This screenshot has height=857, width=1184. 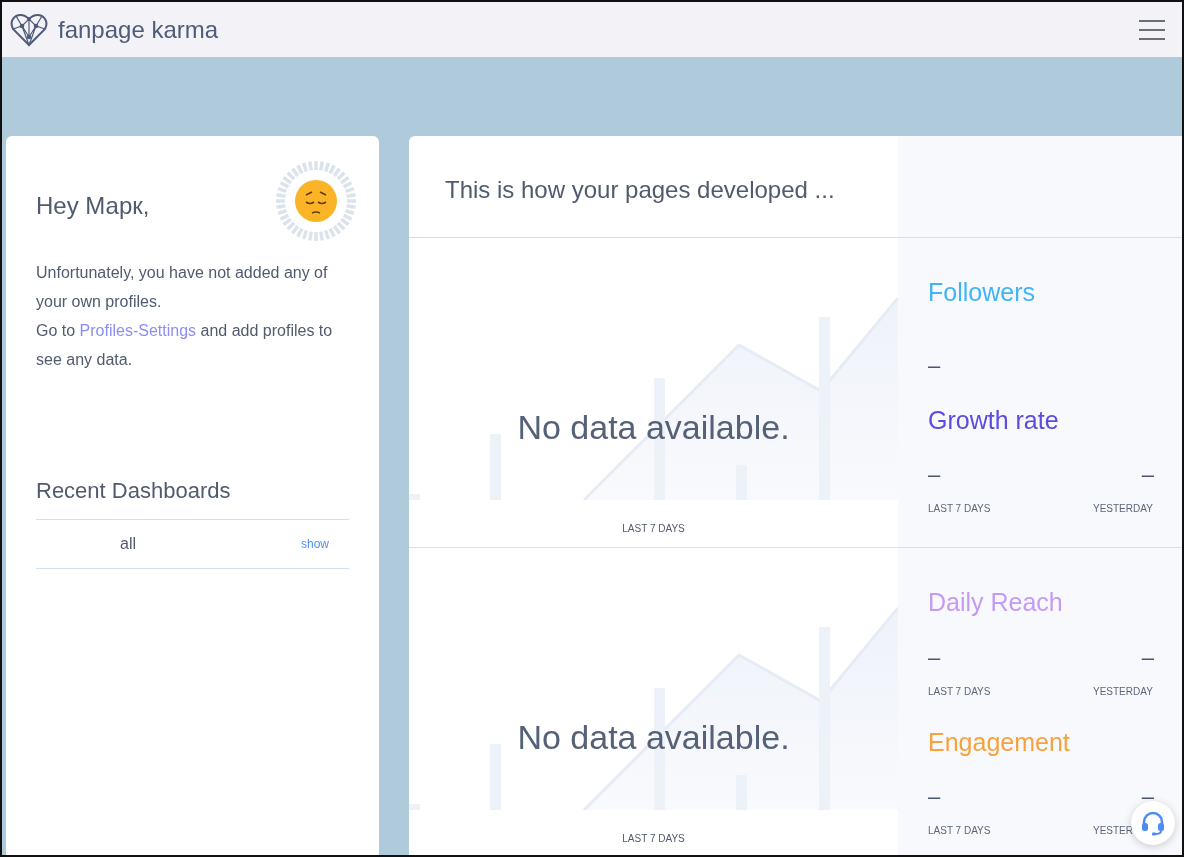 I want to click on menu-button, so click(x=1152, y=29).